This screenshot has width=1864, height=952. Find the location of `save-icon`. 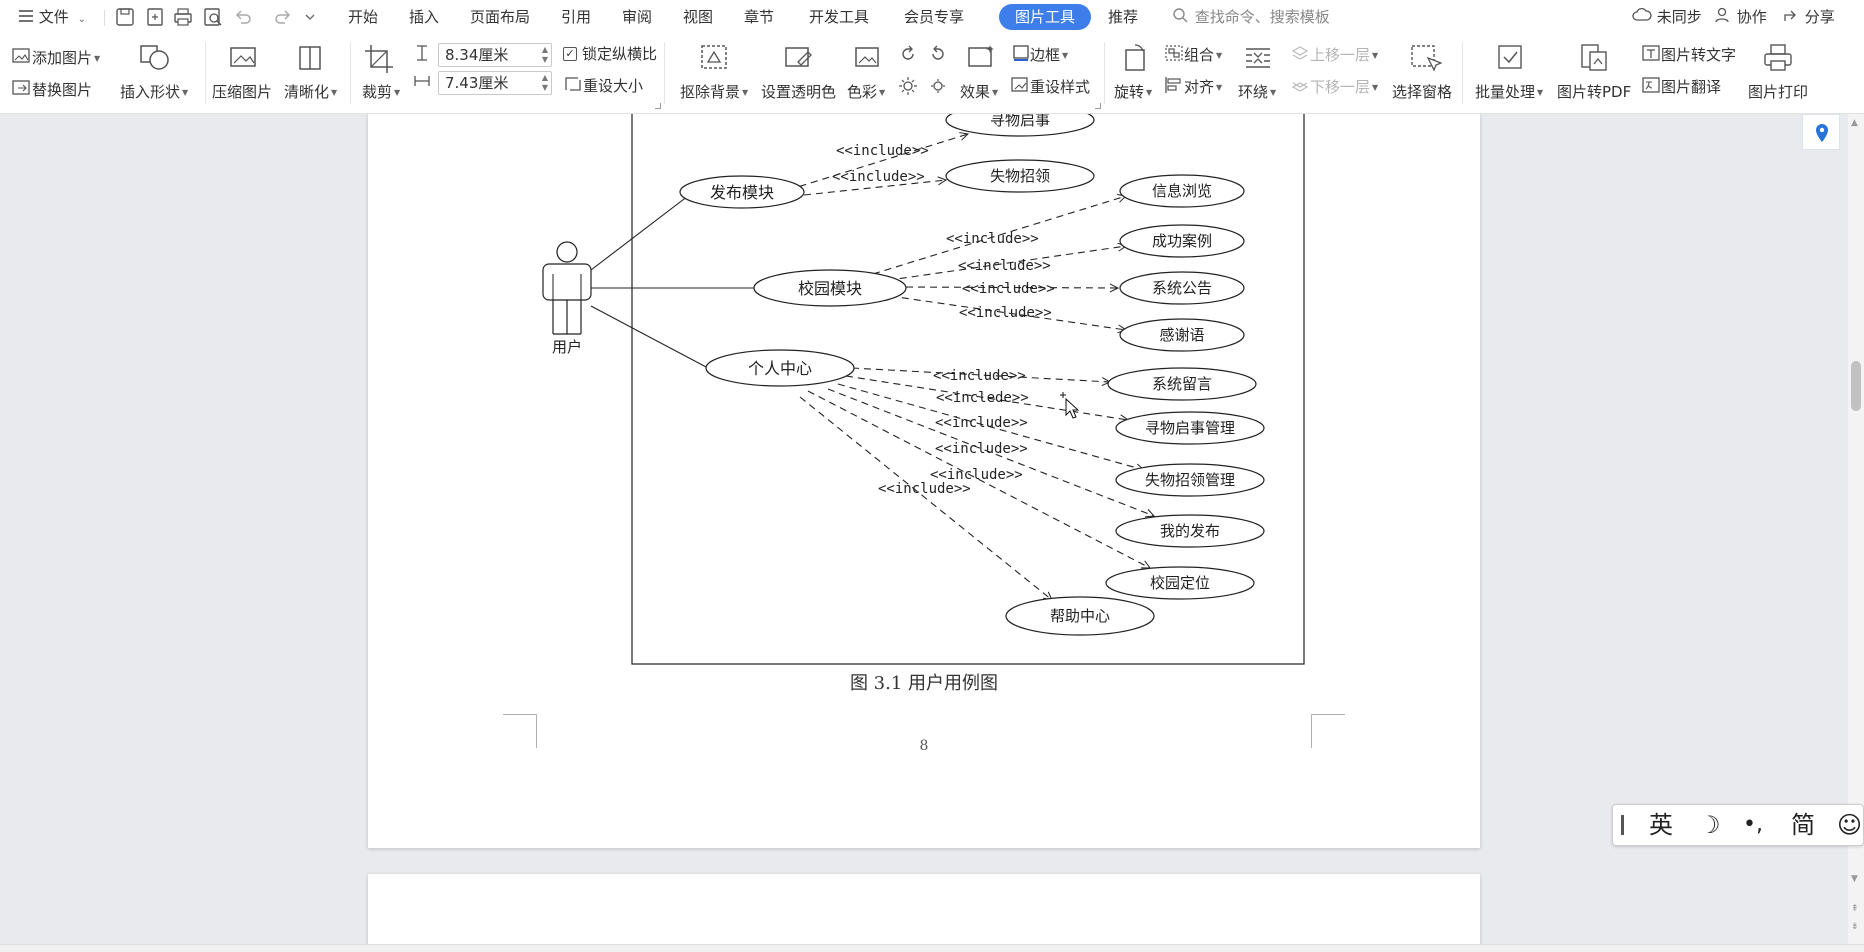

save-icon is located at coordinates (125, 17).